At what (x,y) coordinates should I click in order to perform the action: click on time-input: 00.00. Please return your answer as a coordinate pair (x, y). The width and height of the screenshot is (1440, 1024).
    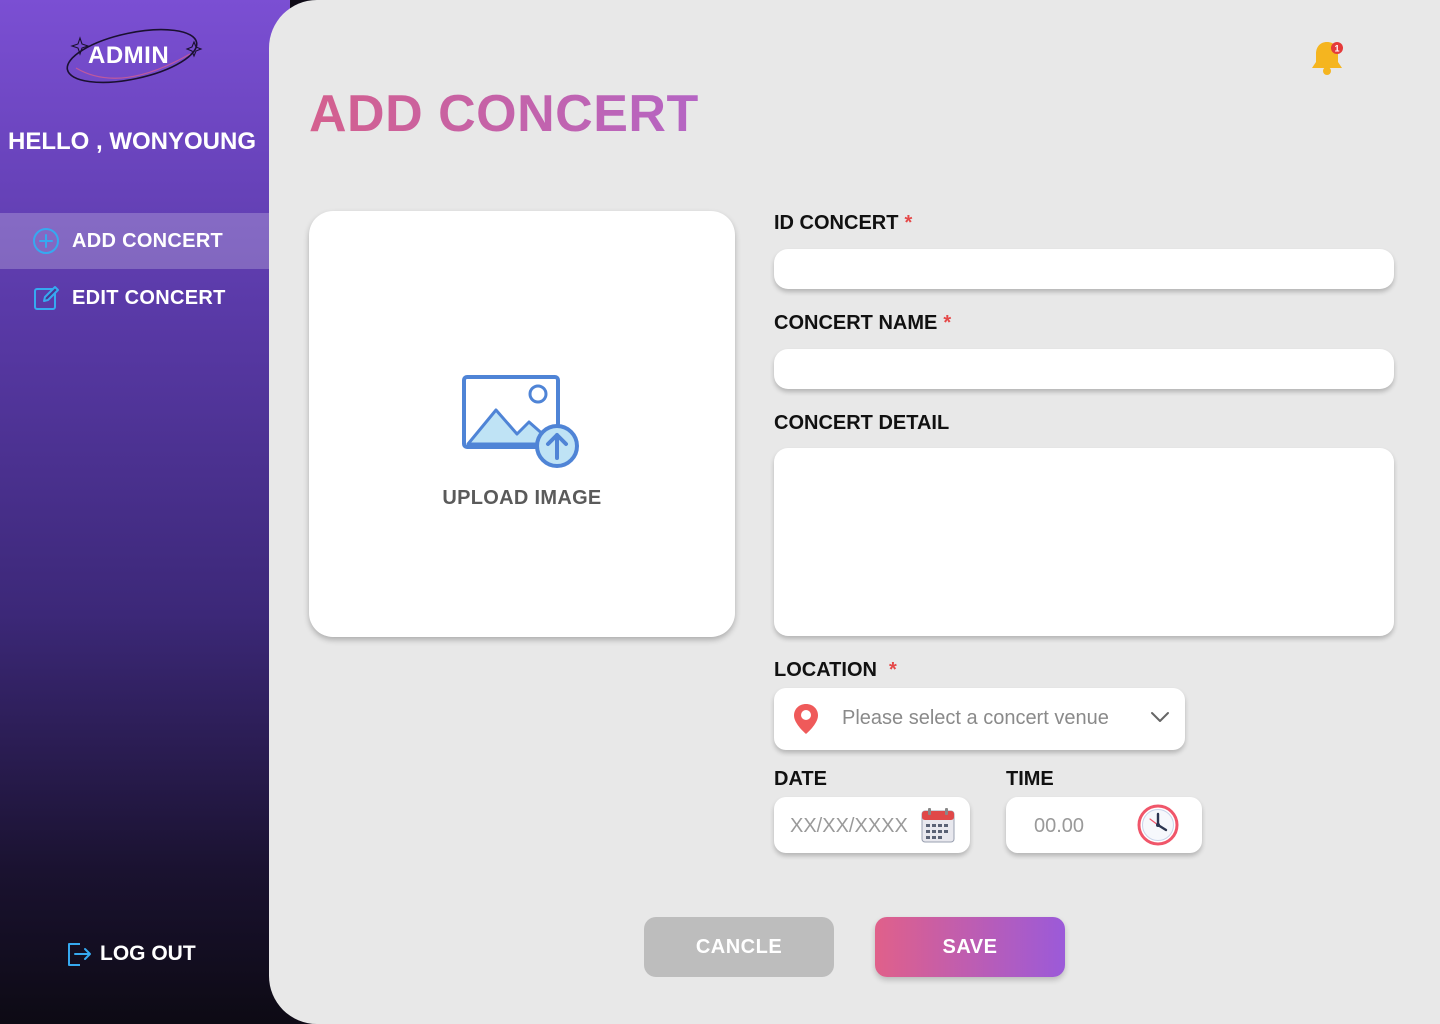
    Looking at the image, I should click on (1104, 825).